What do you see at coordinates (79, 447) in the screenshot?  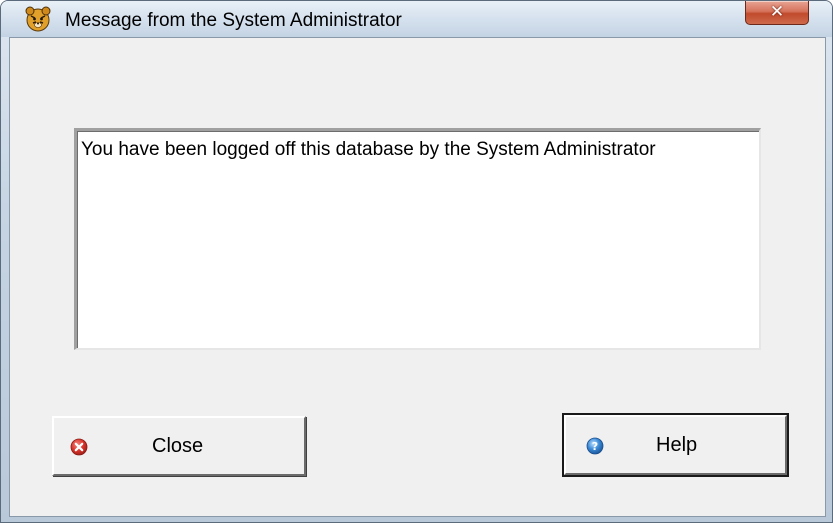 I see `error-circle-icon` at bounding box center [79, 447].